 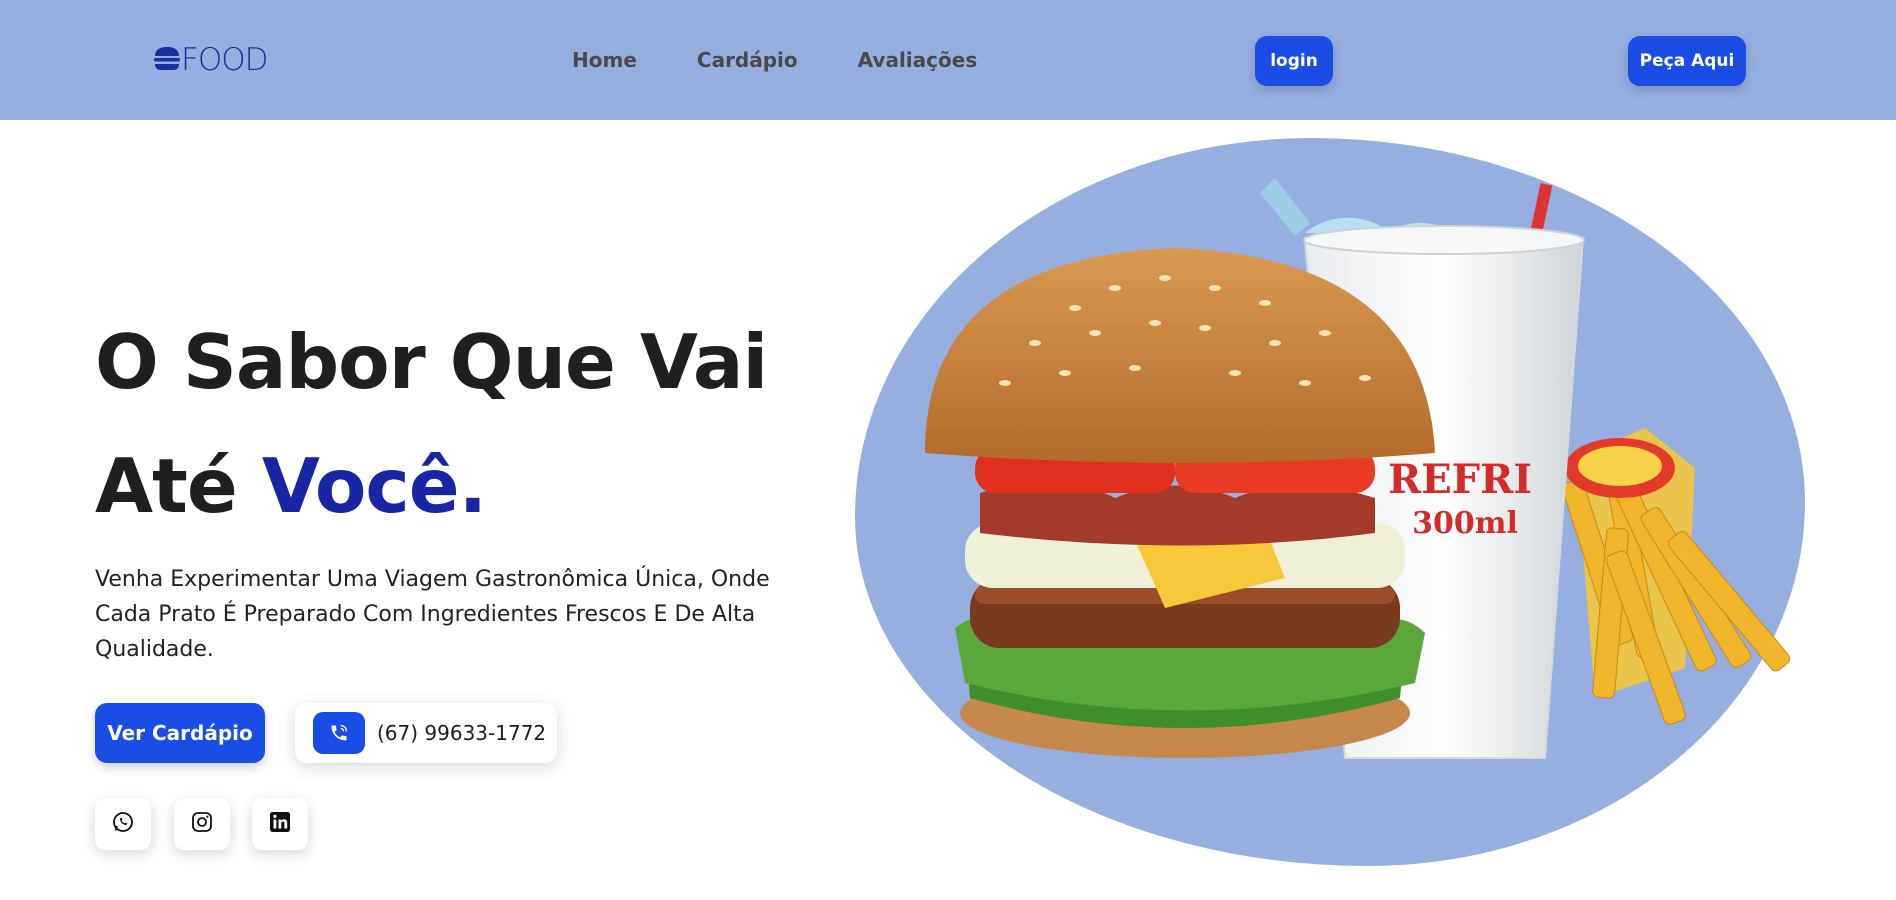 I want to click on linkedin-link, so click(x=280, y=824).